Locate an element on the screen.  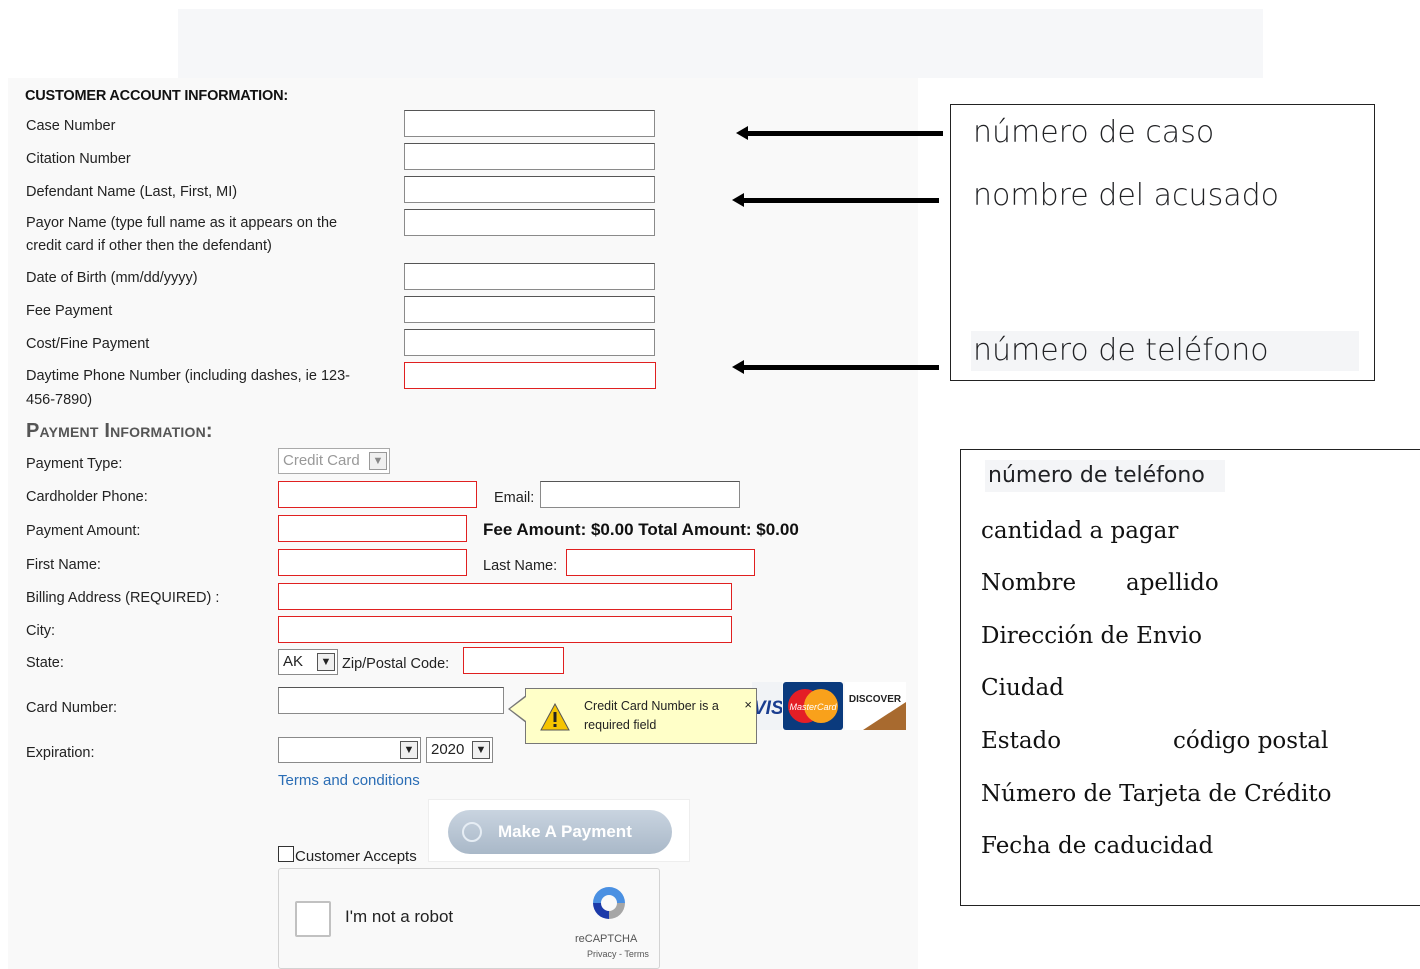
last-name-label: Last Name: is located at coordinates (520, 566).